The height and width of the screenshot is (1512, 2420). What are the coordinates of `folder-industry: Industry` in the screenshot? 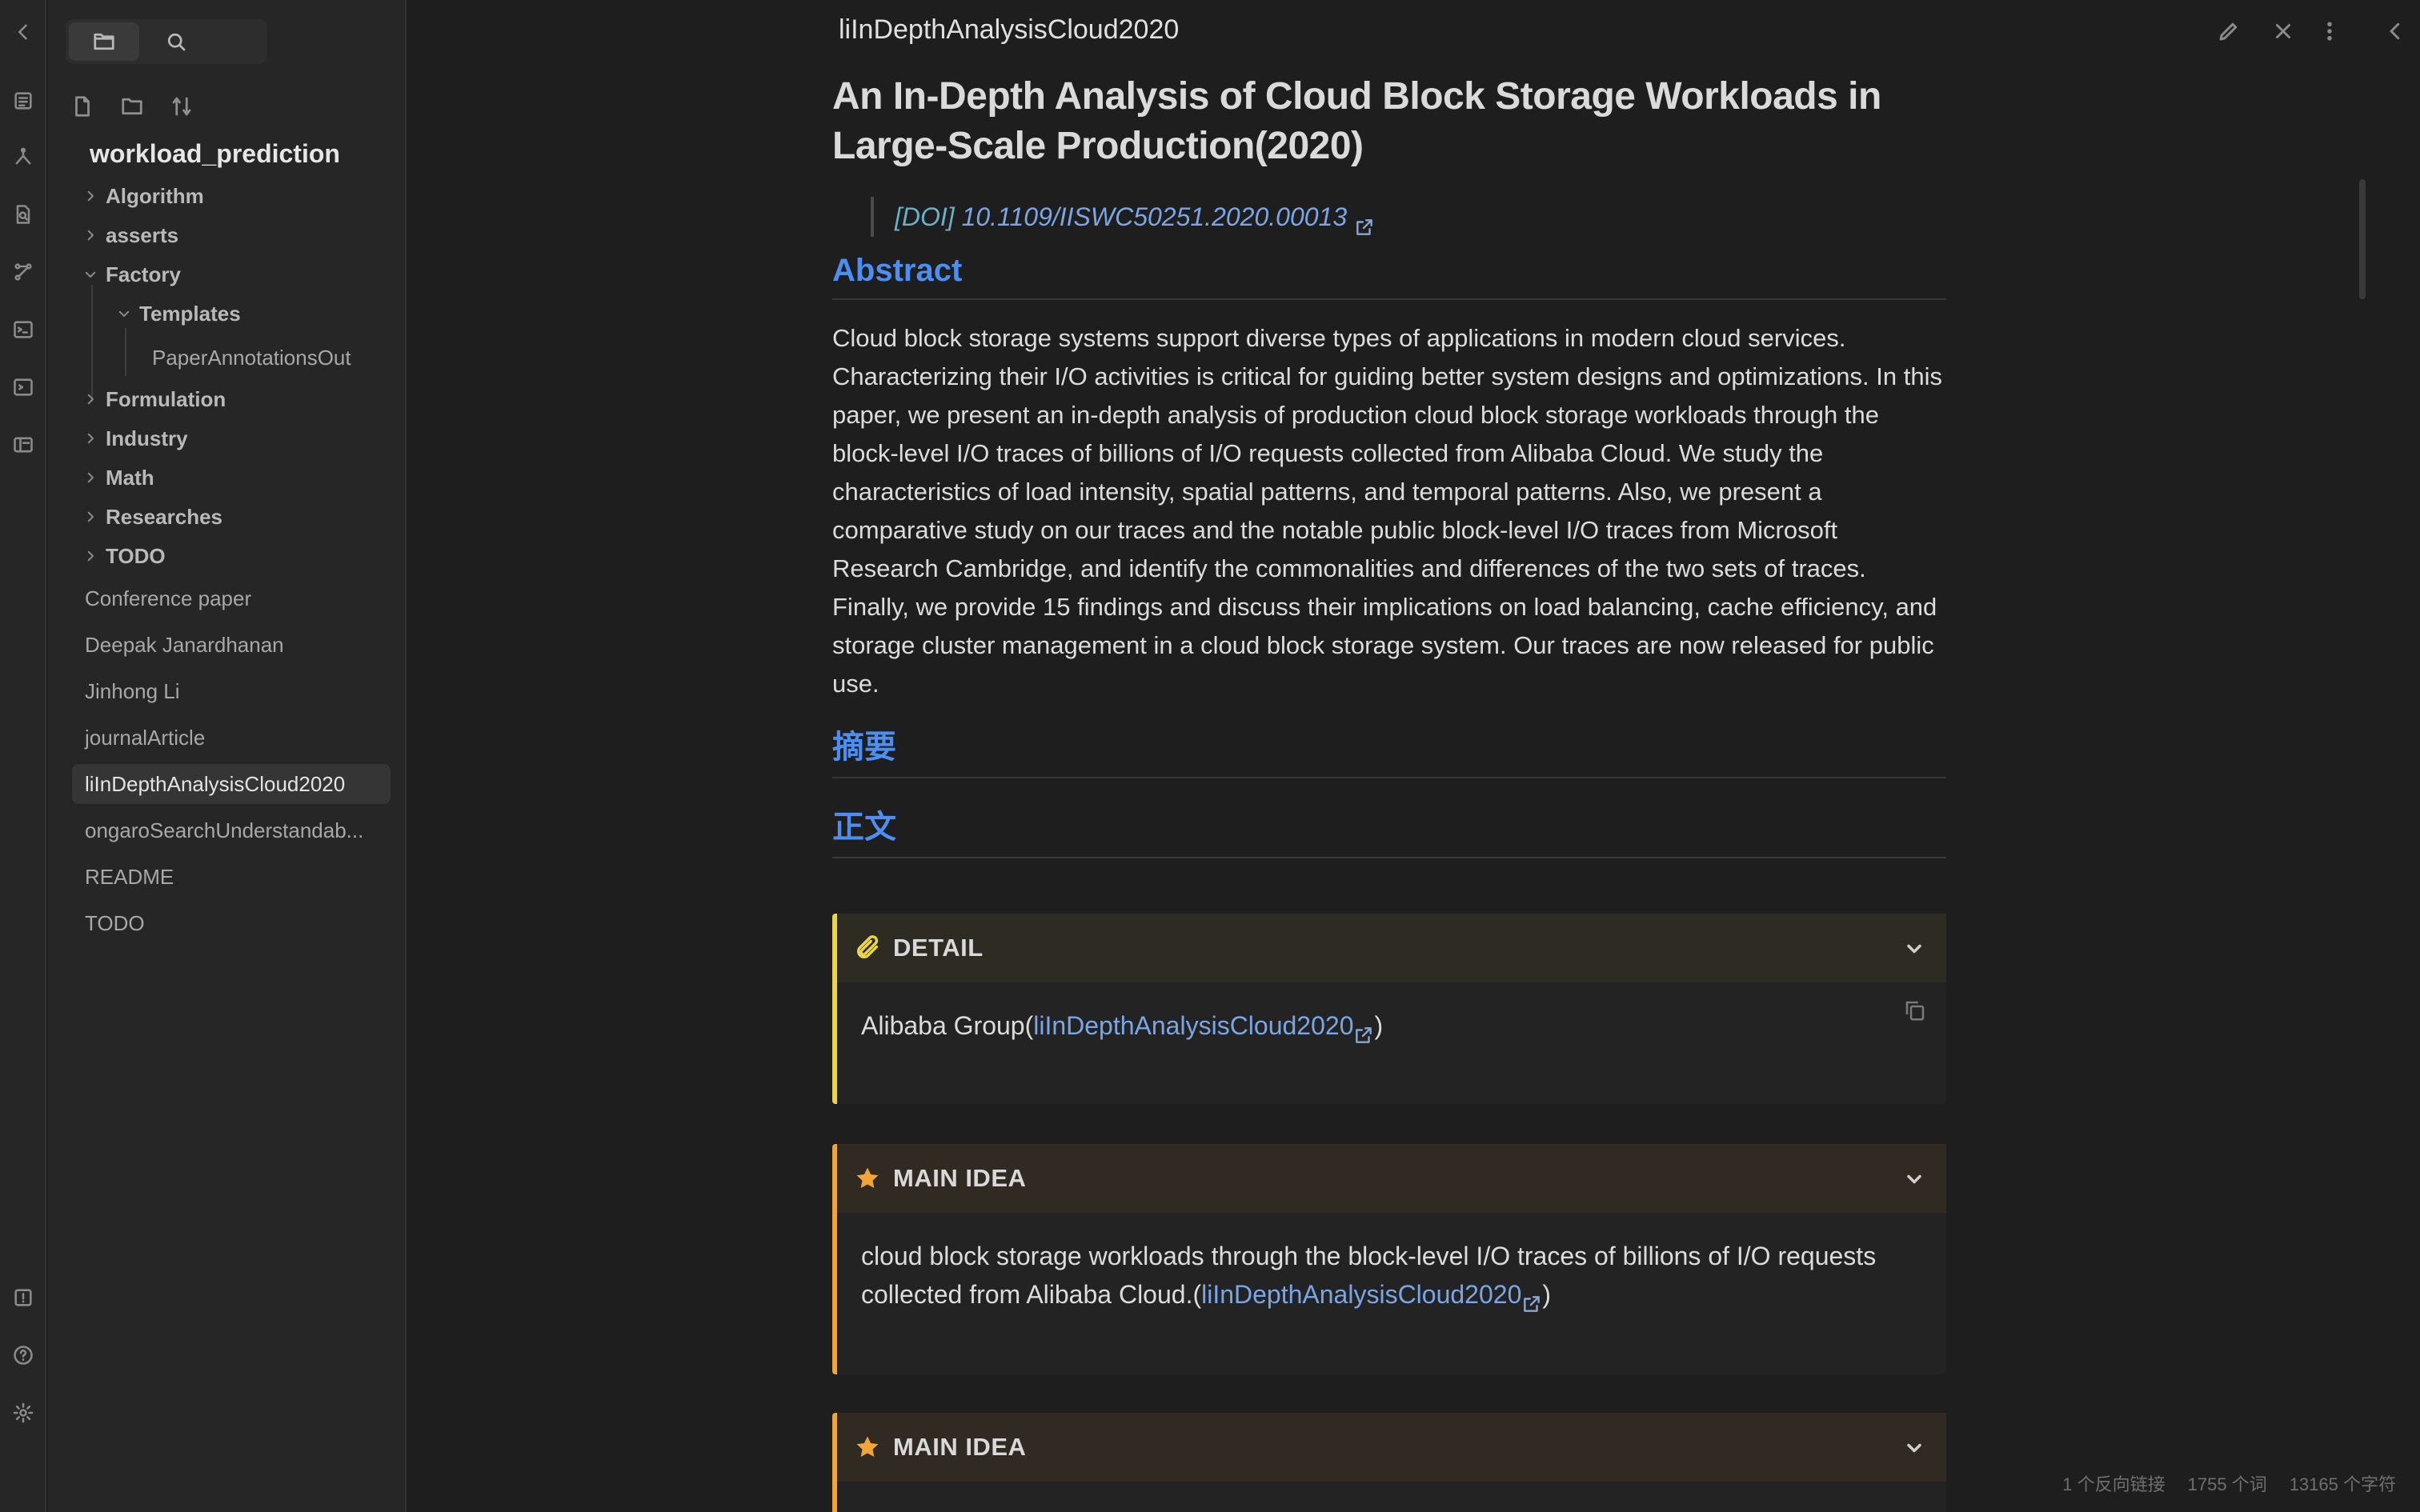 It's located at (135, 438).